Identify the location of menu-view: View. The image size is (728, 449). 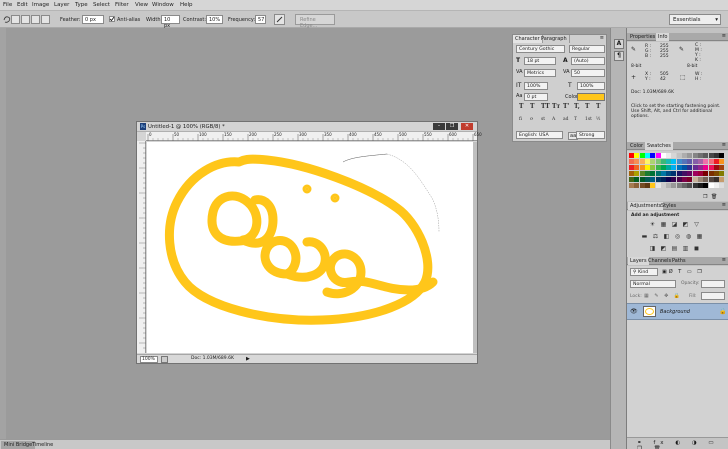
(141, 5).